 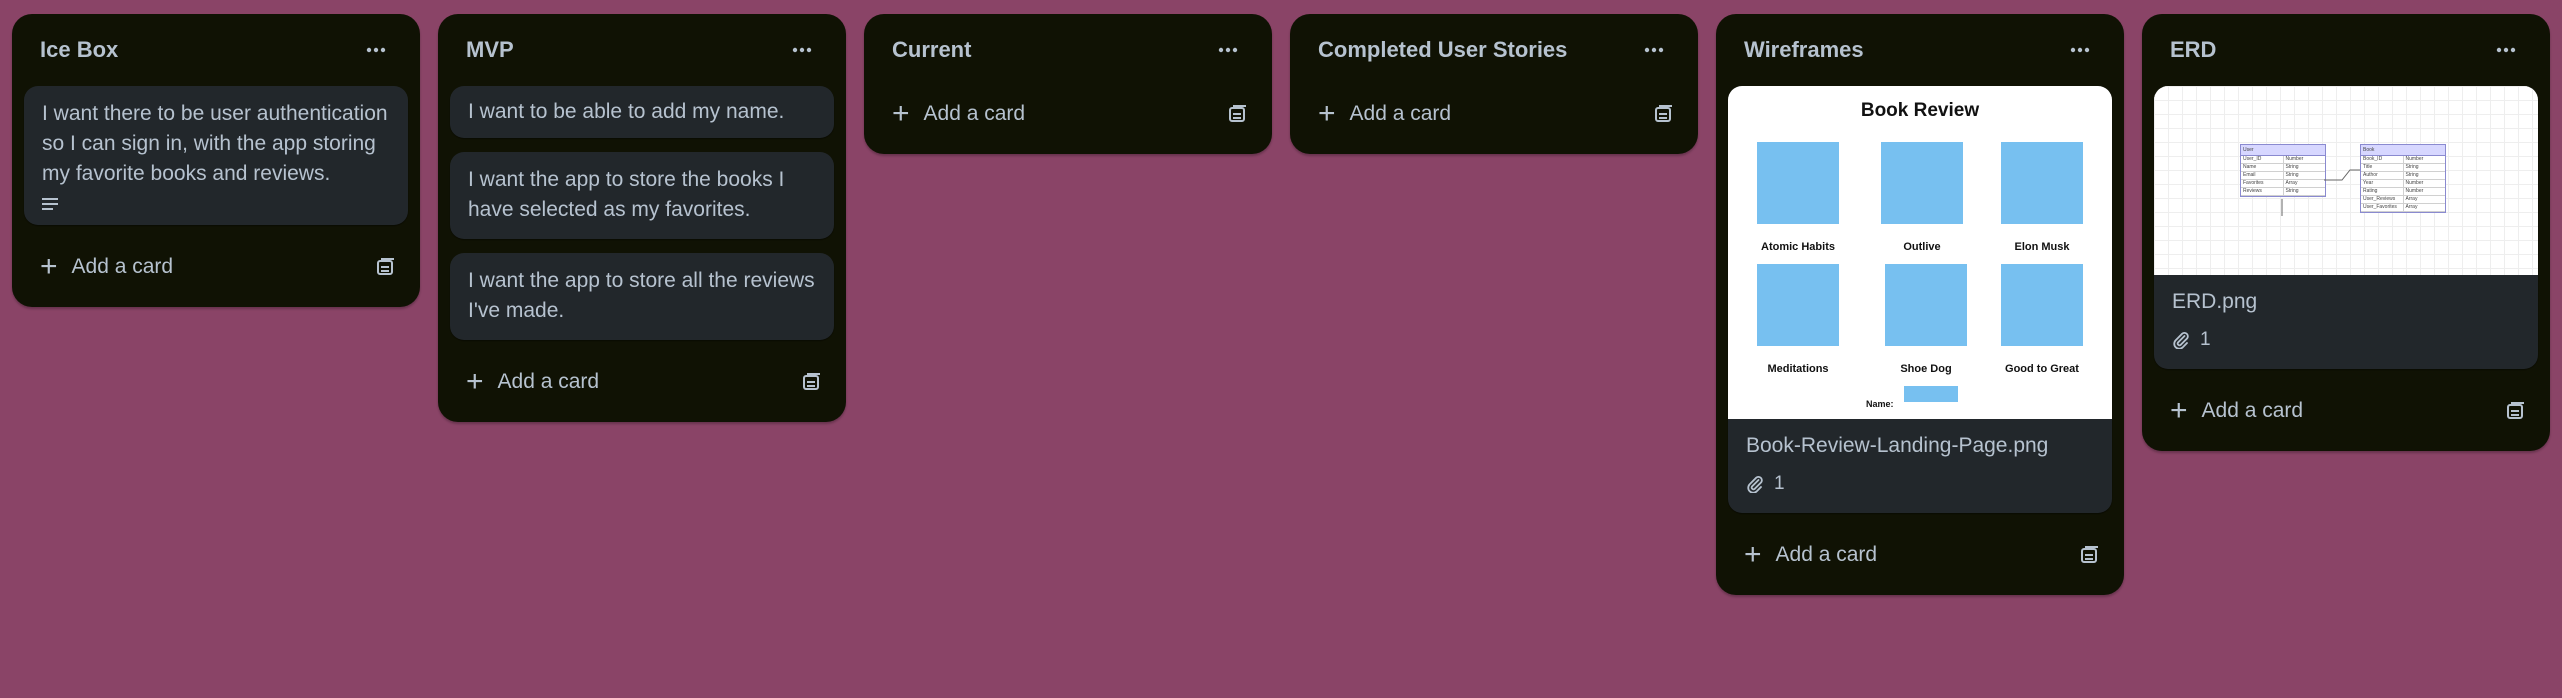 I want to click on name-label: Name:, so click(x=1880, y=404).